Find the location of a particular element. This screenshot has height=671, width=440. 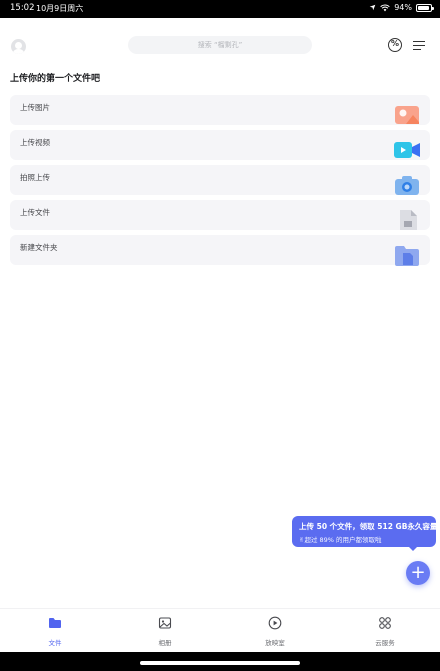

upload-video-button: 上传视频 is located at coordinates (220, 145).